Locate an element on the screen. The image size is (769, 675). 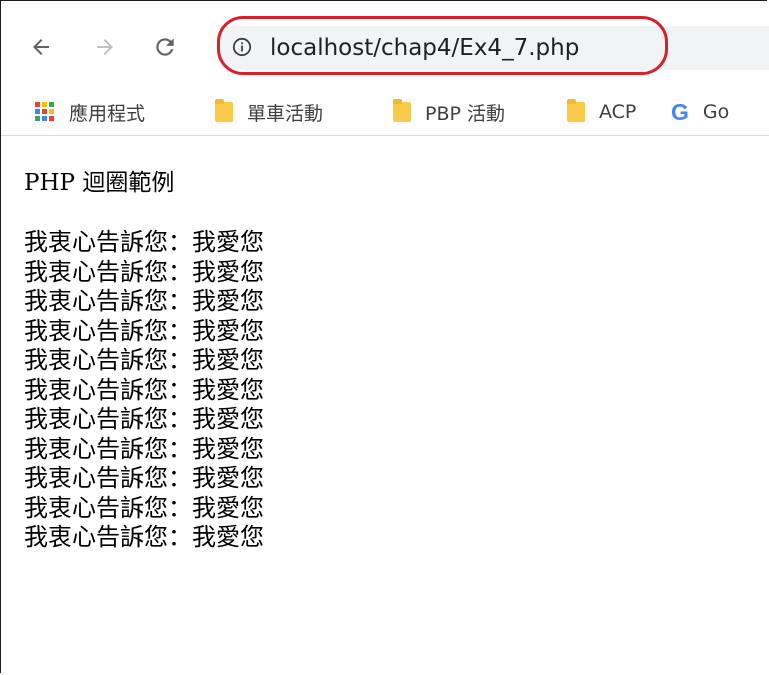
bookmark-folder-pbp: PBP 活動 is located at coordinates (449, 112).